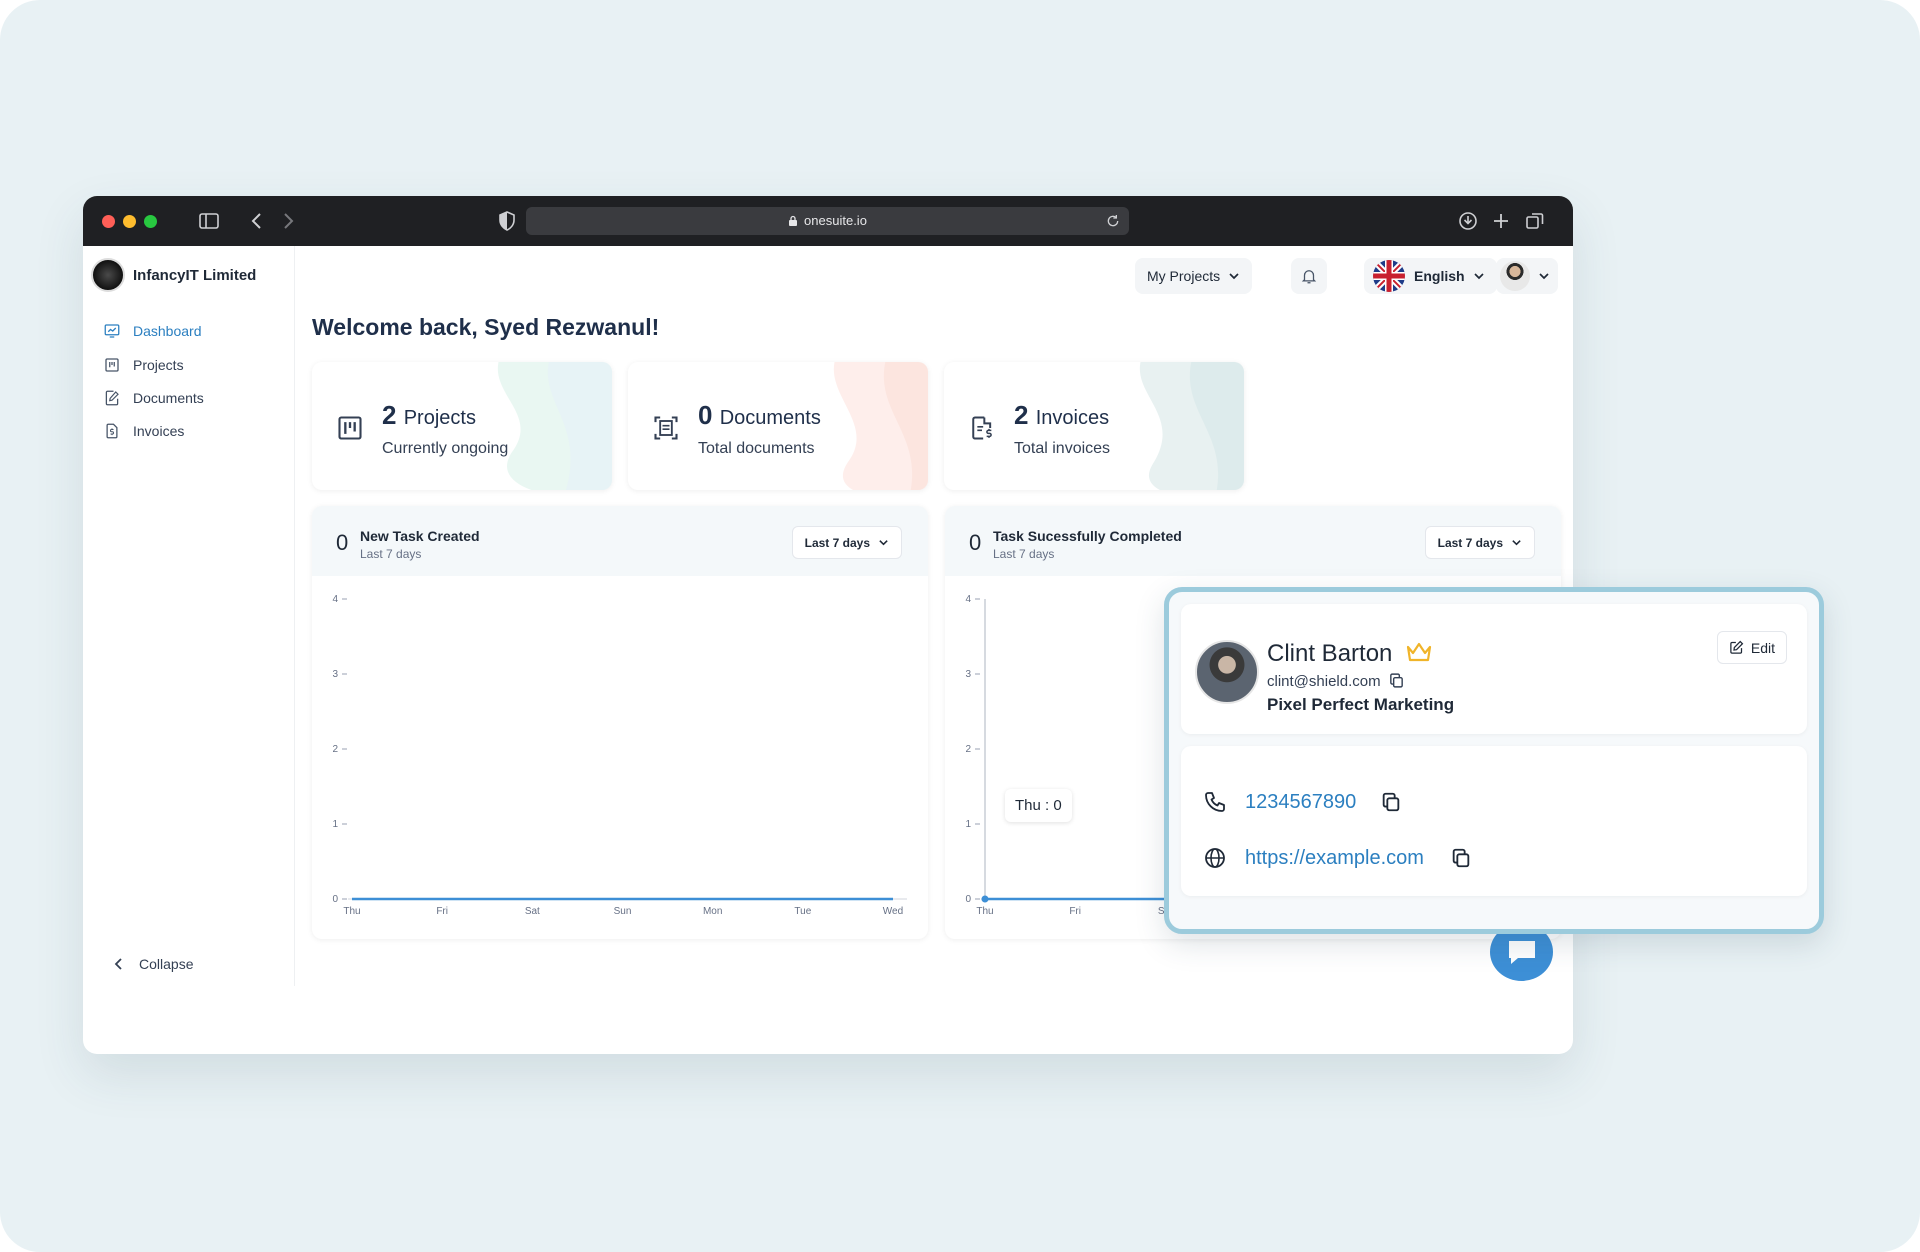  Describe the element at coordinates (1762, 647) in the screenshot. I see `edit-label: Edit` at that location.